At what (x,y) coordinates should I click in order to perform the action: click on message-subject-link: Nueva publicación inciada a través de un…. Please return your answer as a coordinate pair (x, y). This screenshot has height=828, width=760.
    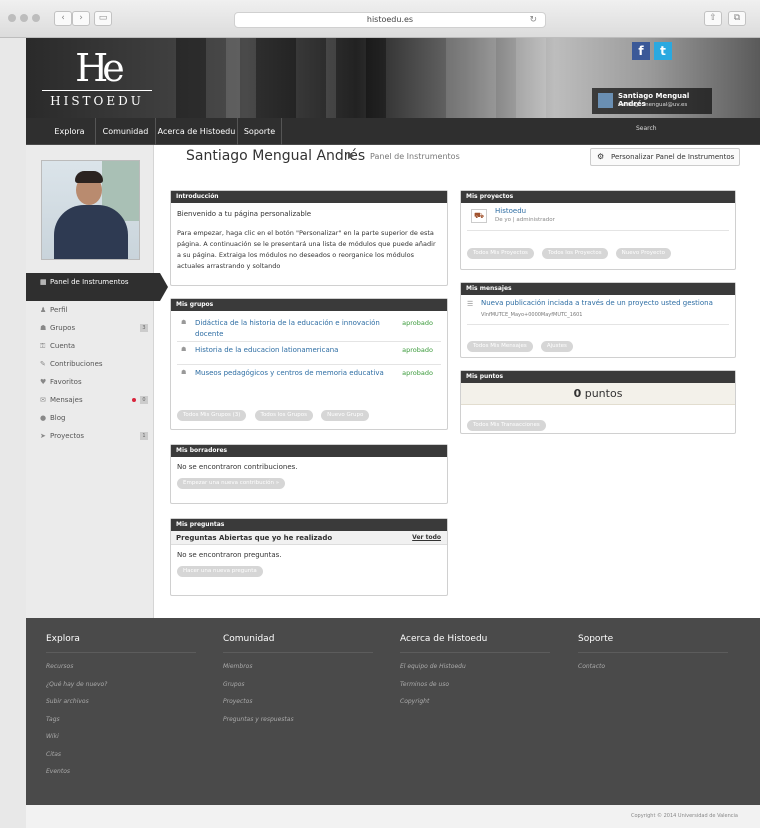
    Looking at the image, I should click on (597, 303).